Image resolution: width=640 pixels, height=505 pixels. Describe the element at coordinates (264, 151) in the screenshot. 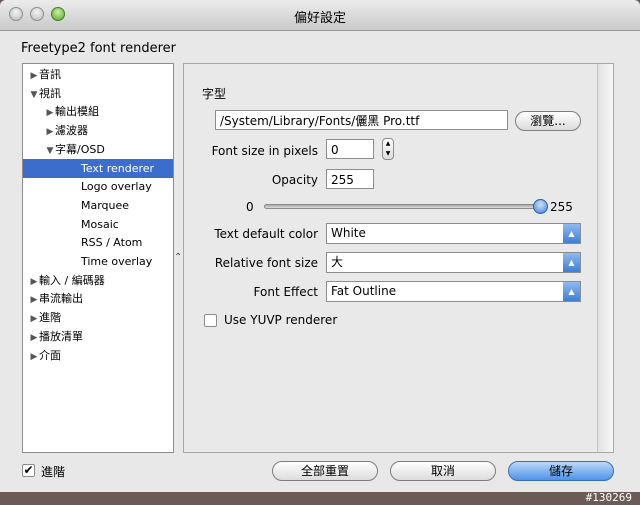

I see `font-size-label: Font size in pixels` at that location.